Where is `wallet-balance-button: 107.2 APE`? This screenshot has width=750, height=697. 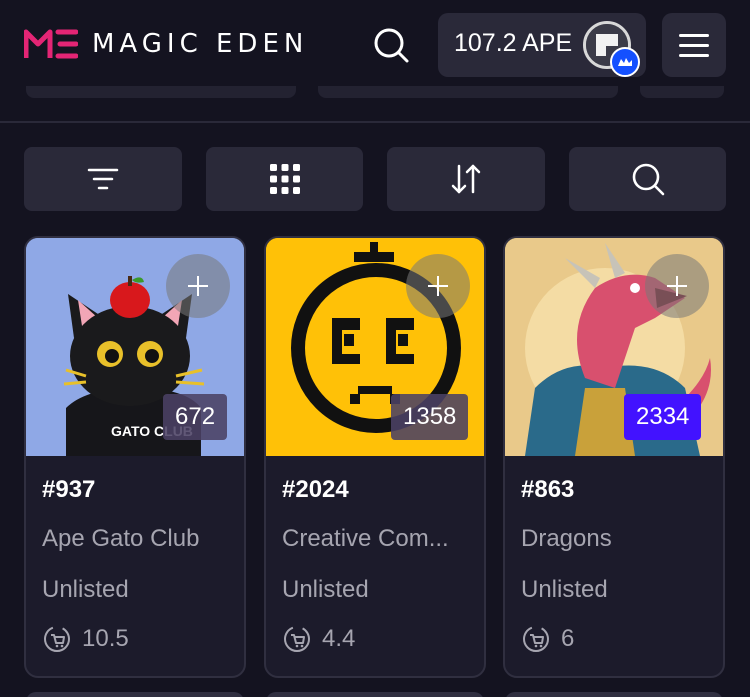
wallet-balance-button: 107.2 APE is located at coordinates (542, 45).